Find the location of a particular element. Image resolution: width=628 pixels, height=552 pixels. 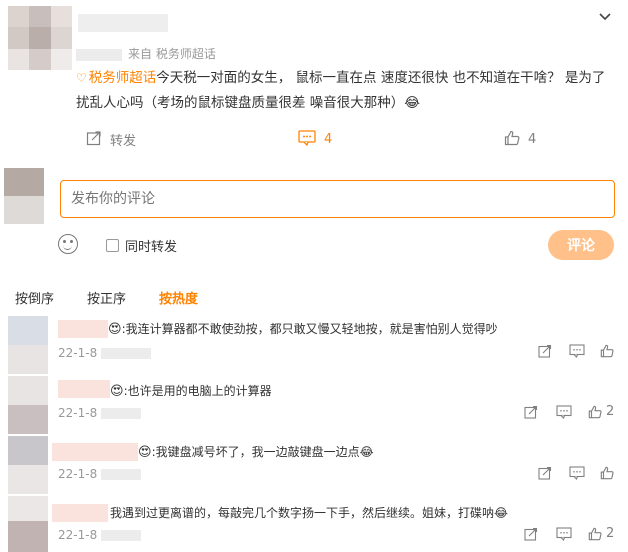

like-button: 4 is located at coordinates (520, 139).